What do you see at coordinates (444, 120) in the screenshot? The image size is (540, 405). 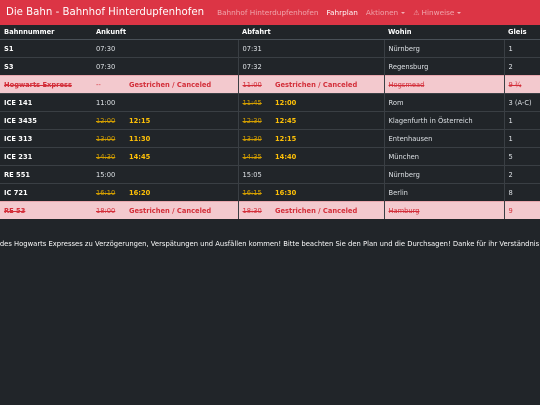 I see `cell-wohin: Klagenfurth in Österreich` at bounding box center [444, 120].